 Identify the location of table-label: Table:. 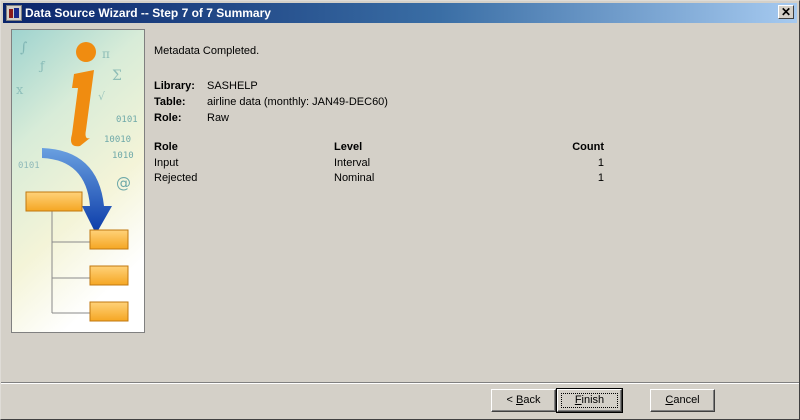
(170, 102).